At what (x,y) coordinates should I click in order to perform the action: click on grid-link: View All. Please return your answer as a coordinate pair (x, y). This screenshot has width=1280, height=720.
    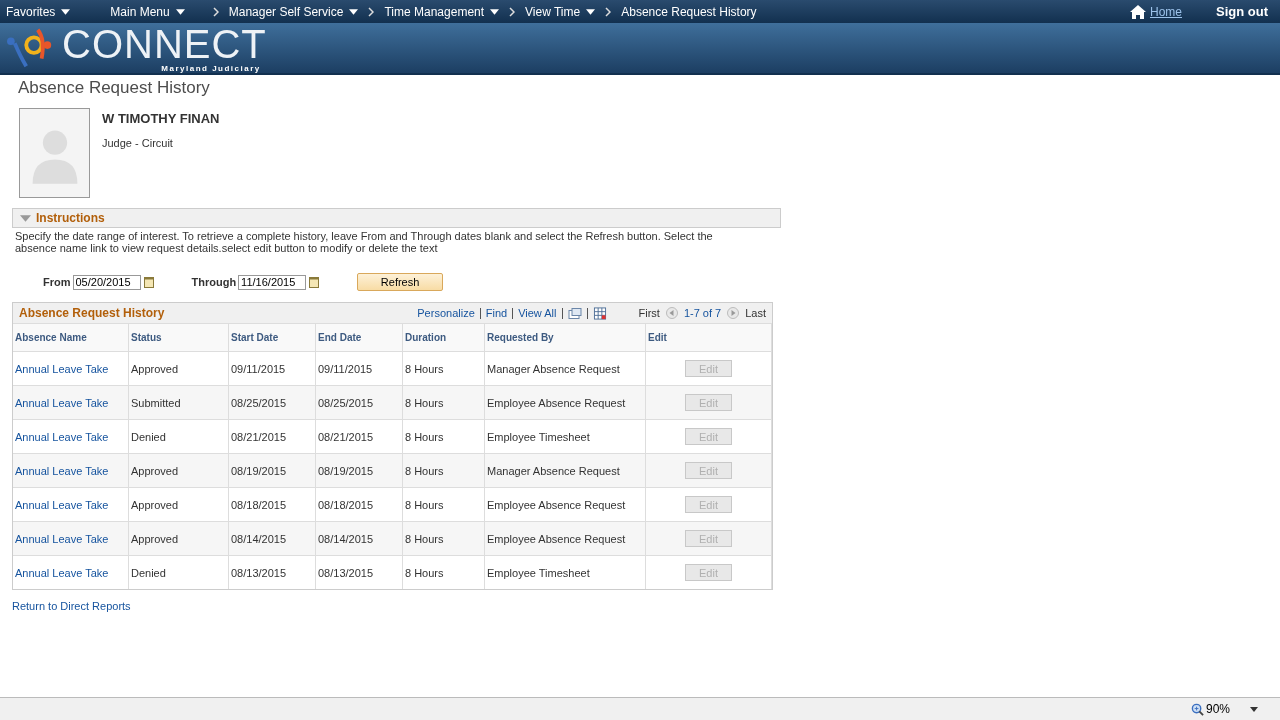
    Looking at the image, I should click on (537, 313).